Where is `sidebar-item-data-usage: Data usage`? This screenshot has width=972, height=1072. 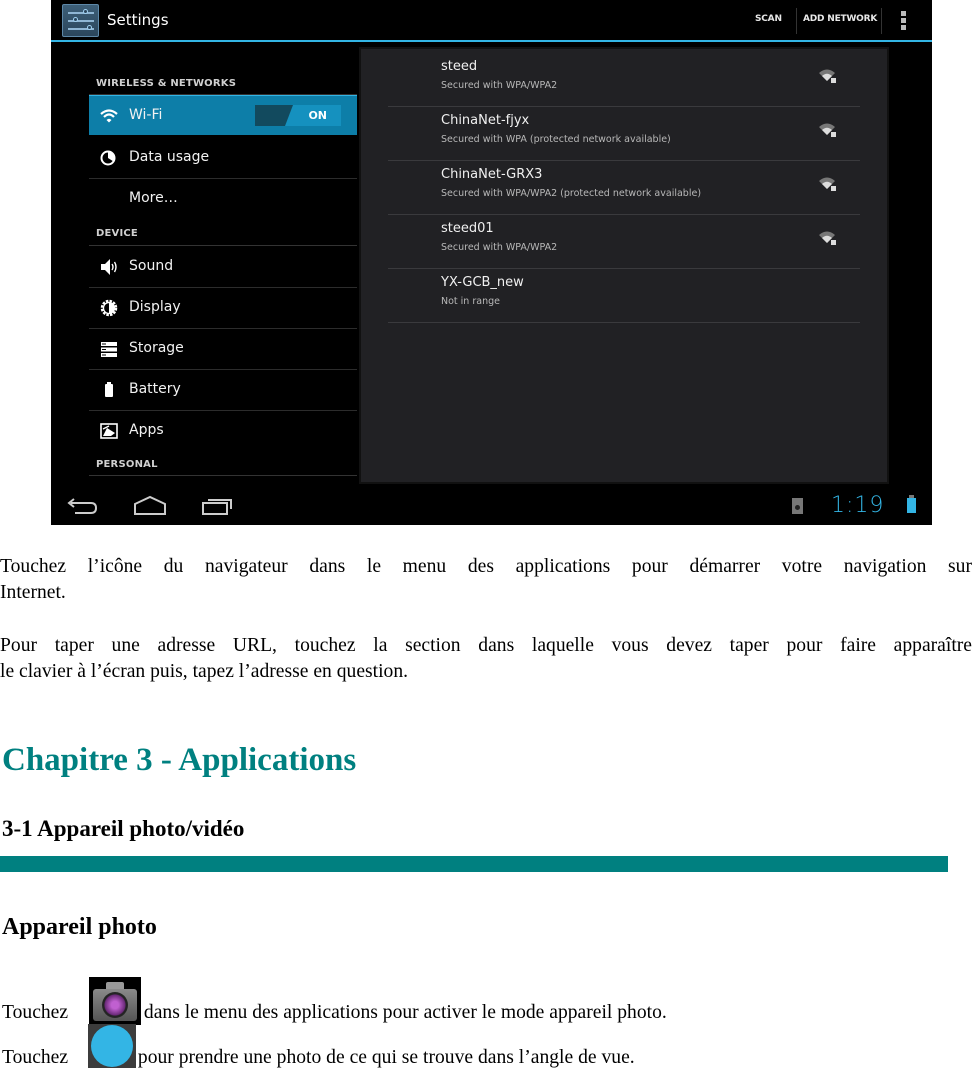 sidebar-item-data-usage: Data usage is located at coordinates (223, 158).